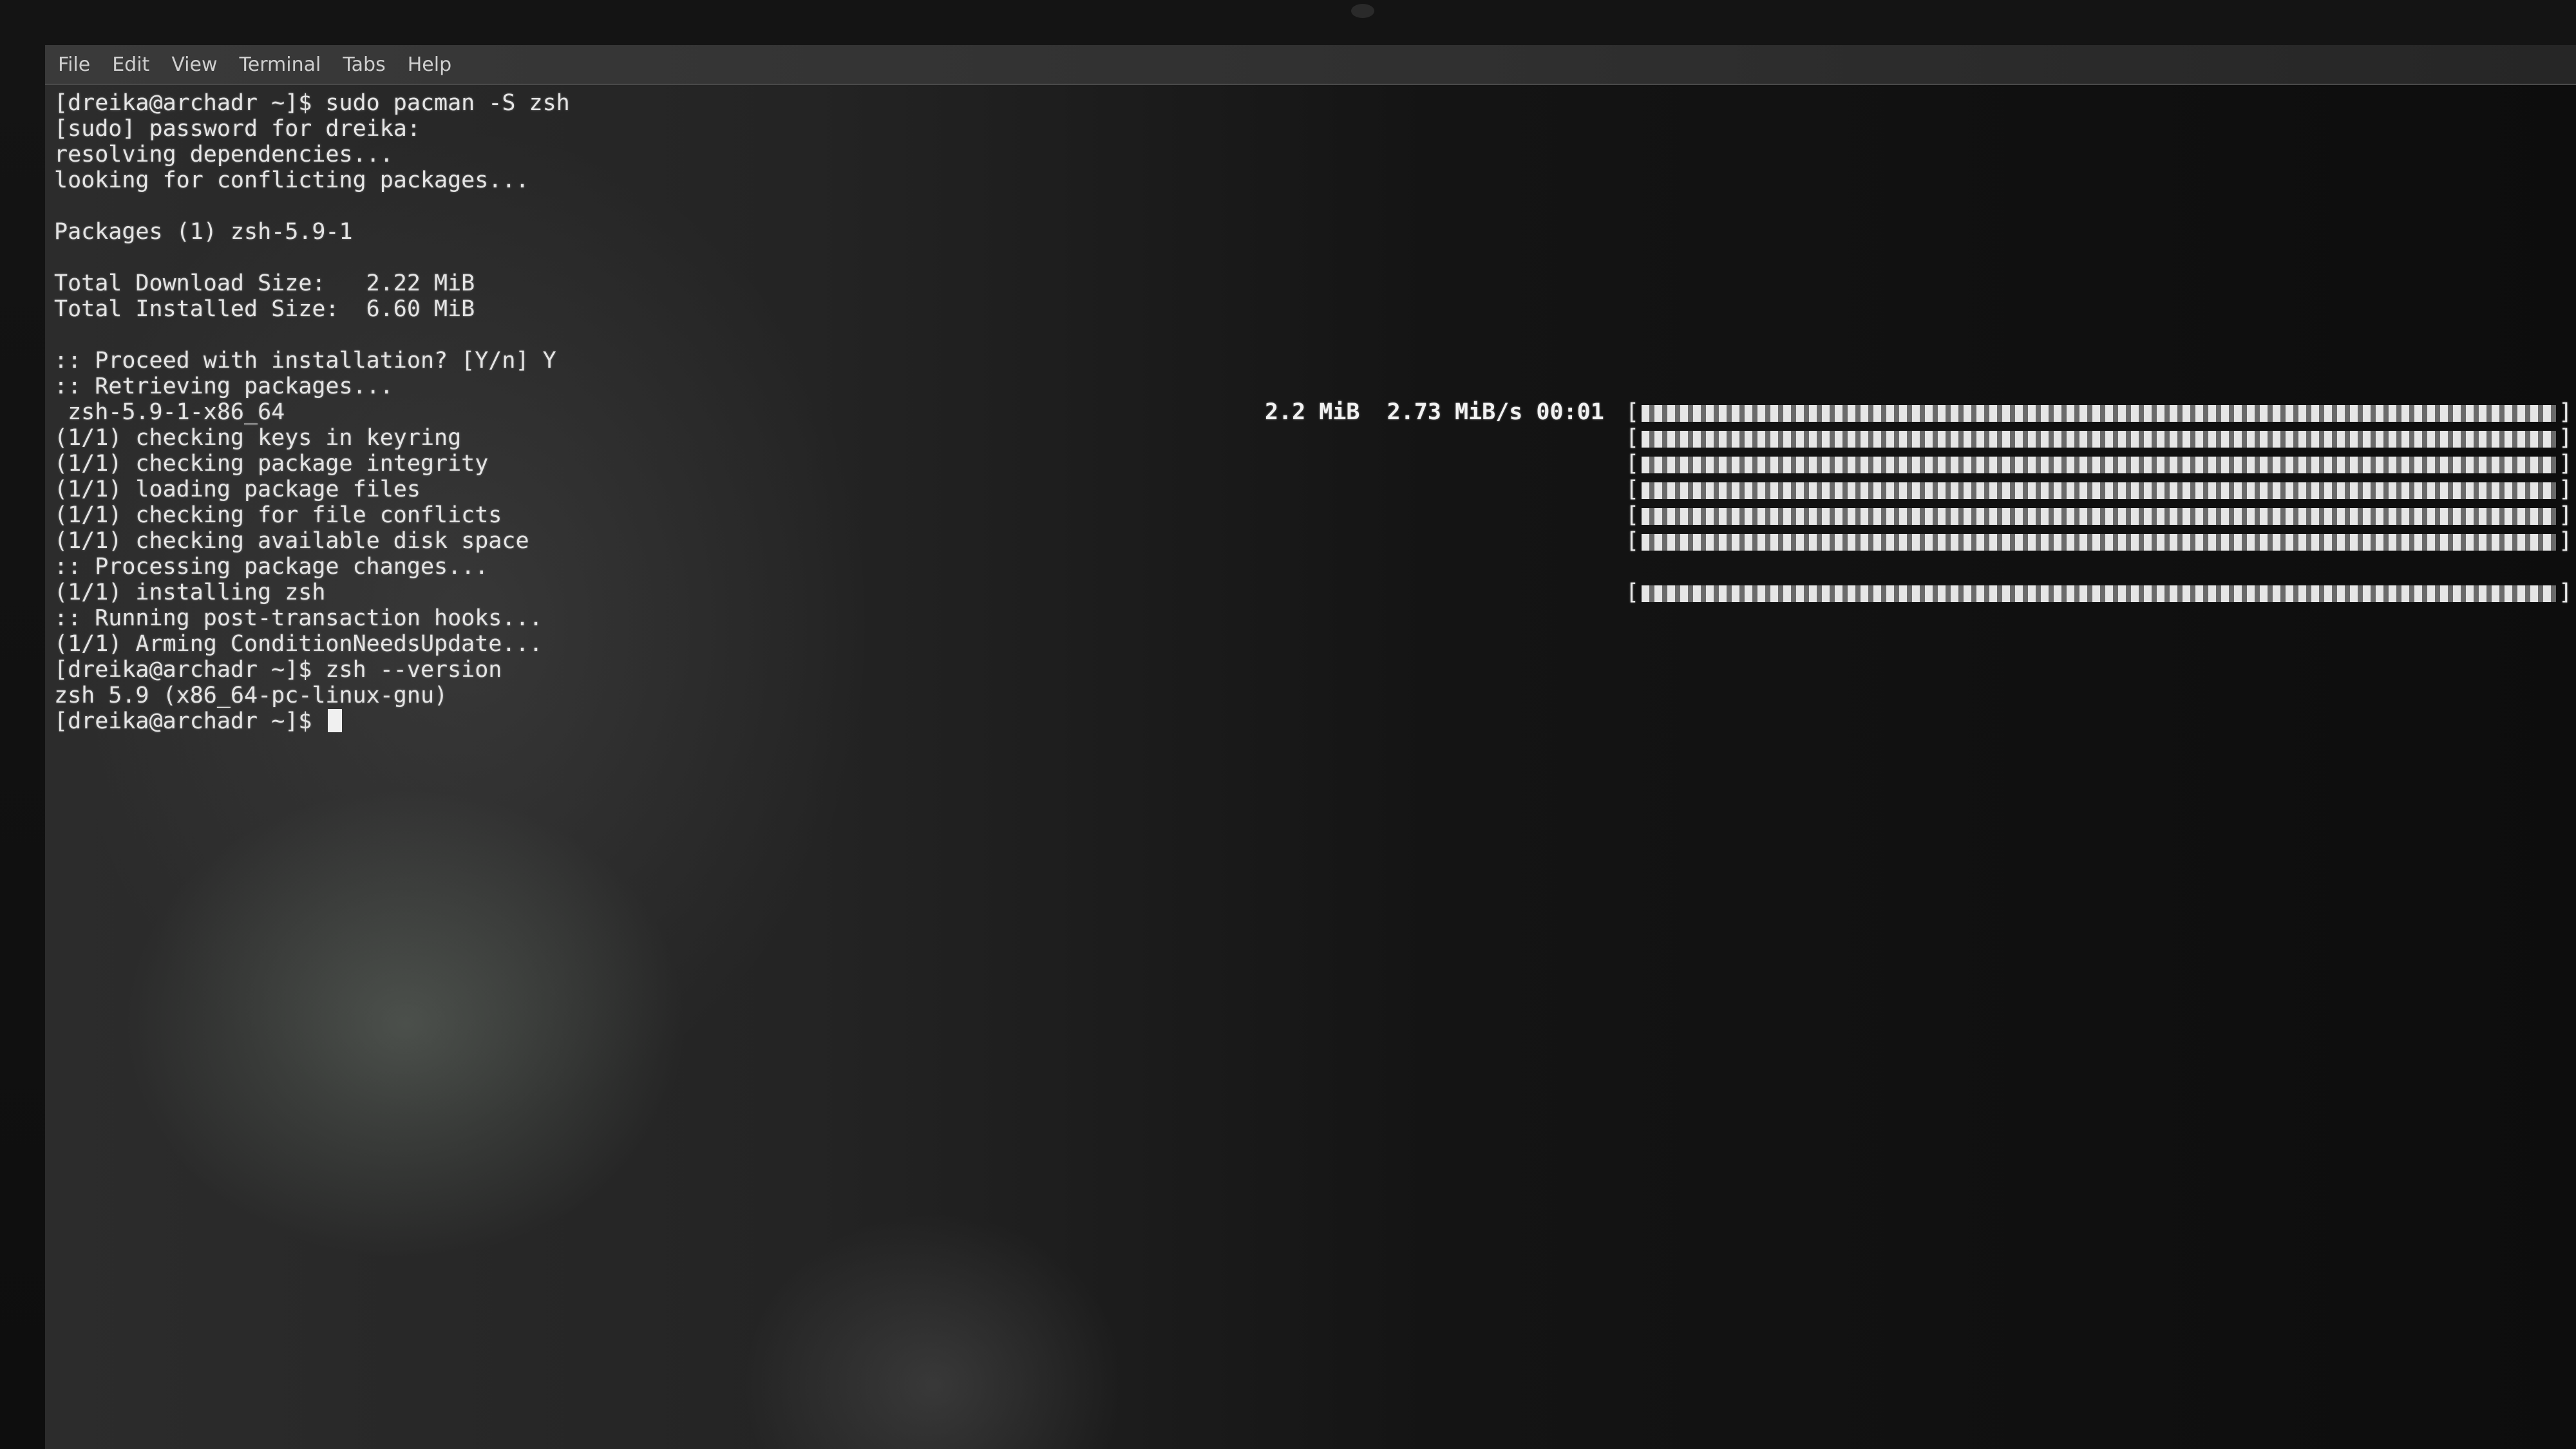  Describe the element at coordinates (169, 412) in the screenshot. I see `terminal-line: zsh-5.9-1-x86_64` at that location.